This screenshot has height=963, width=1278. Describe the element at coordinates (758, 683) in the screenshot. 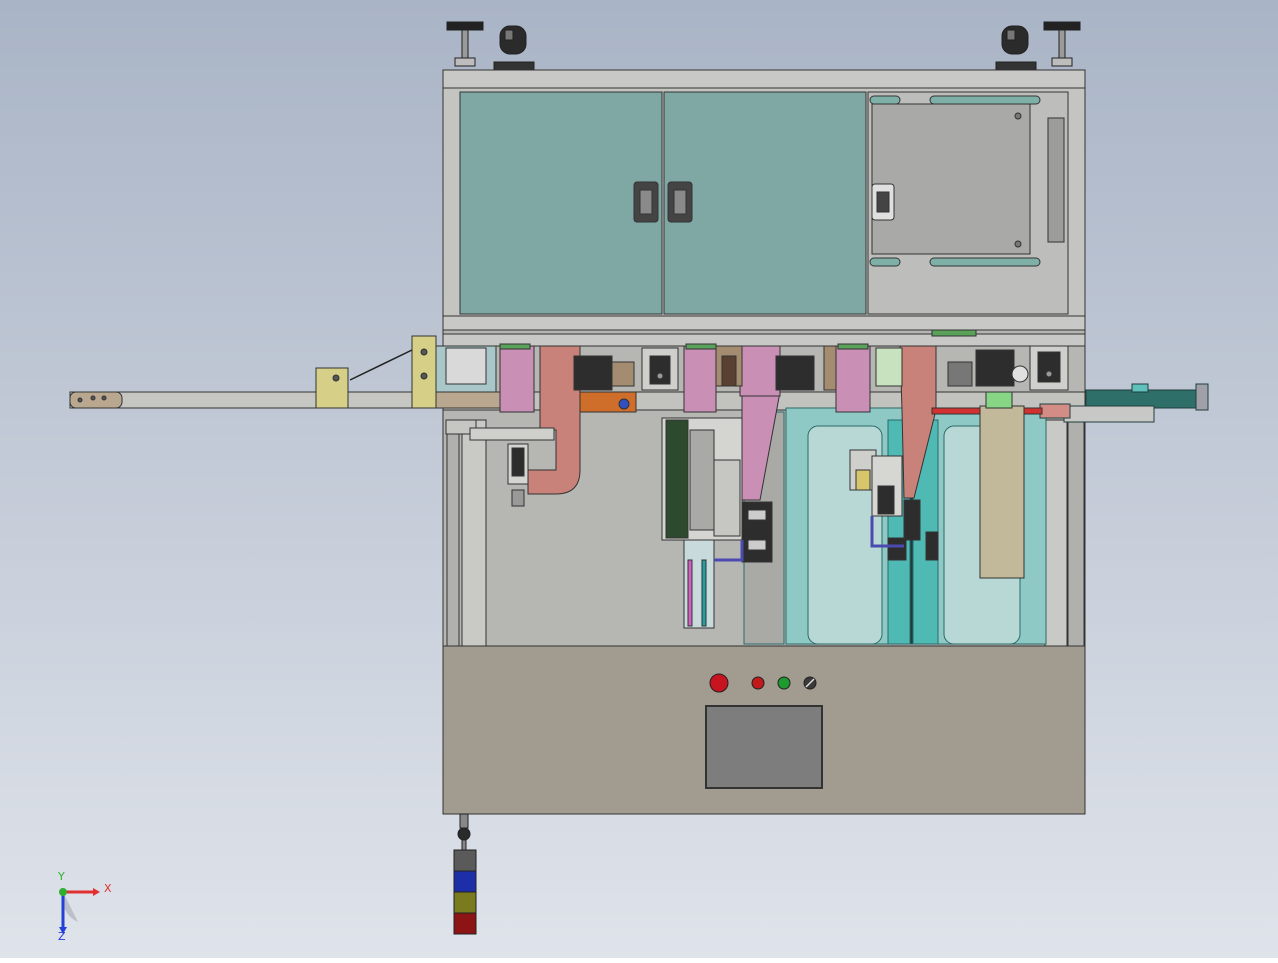

I see `stop-button` at that location.